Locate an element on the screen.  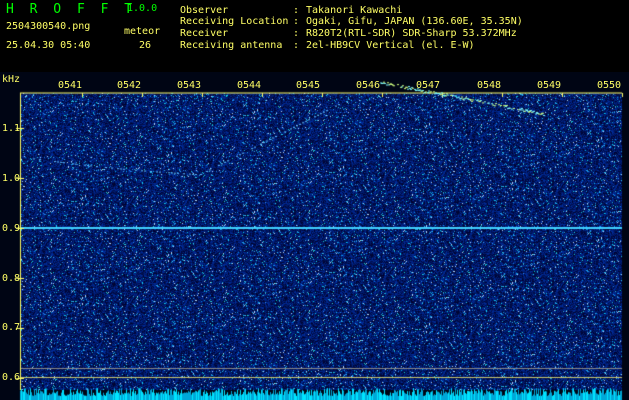
freq-tick-label: 0.6 is located at coordinates (11, 377).